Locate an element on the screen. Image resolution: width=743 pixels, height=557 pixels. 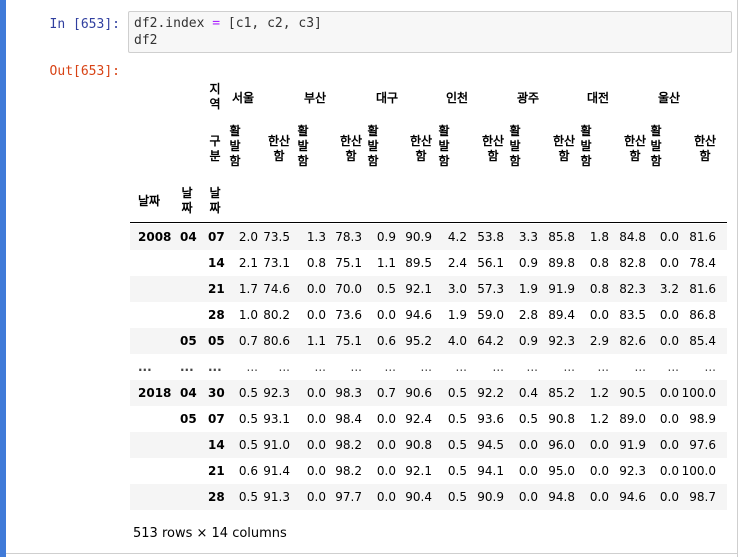
code-line-2: df2 is located at coordinates (146, 40).